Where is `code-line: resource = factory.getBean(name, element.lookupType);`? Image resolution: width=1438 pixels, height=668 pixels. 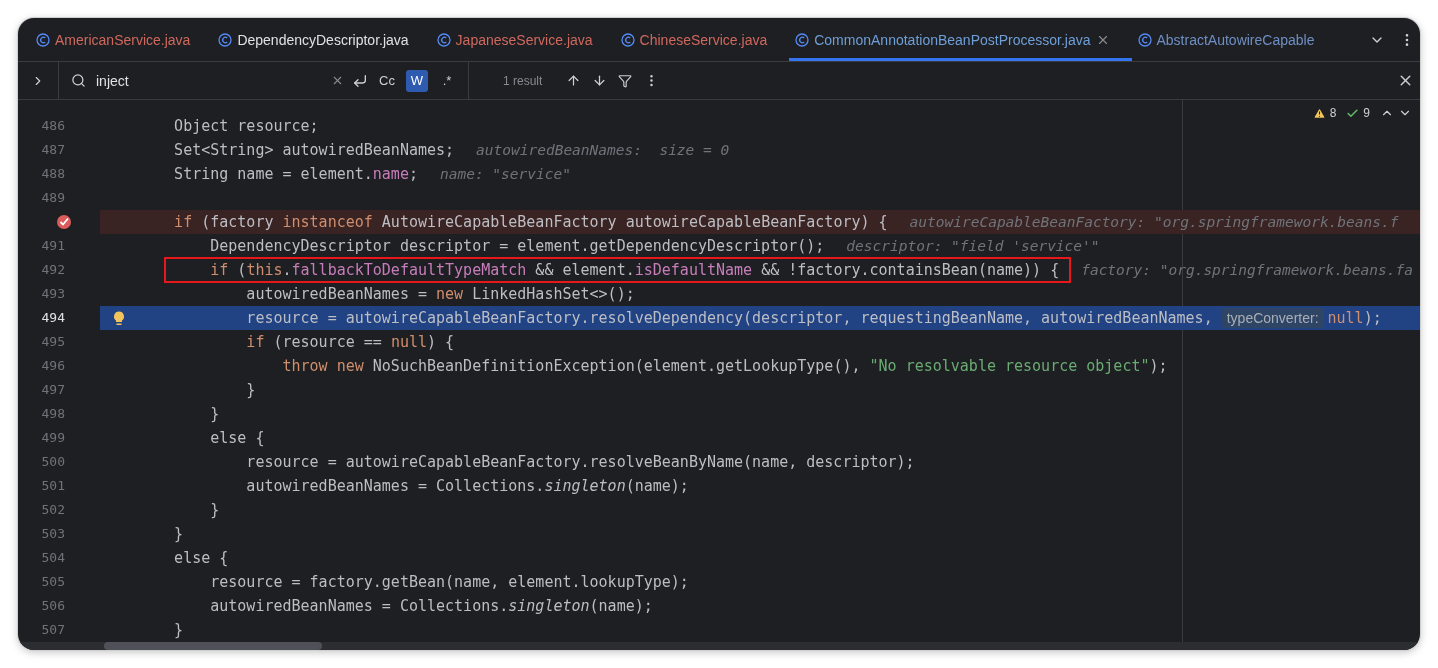
code-line: resource = factory.getBean(name, element.lookupType); is located at coordinates (449, 582).